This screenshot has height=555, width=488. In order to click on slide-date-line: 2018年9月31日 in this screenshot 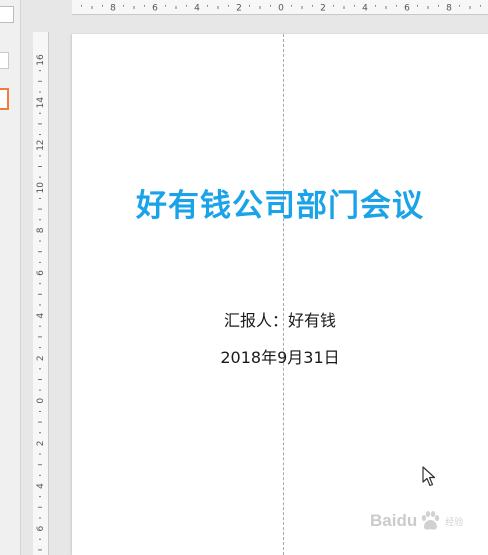, I will do `click(280, 356)`.